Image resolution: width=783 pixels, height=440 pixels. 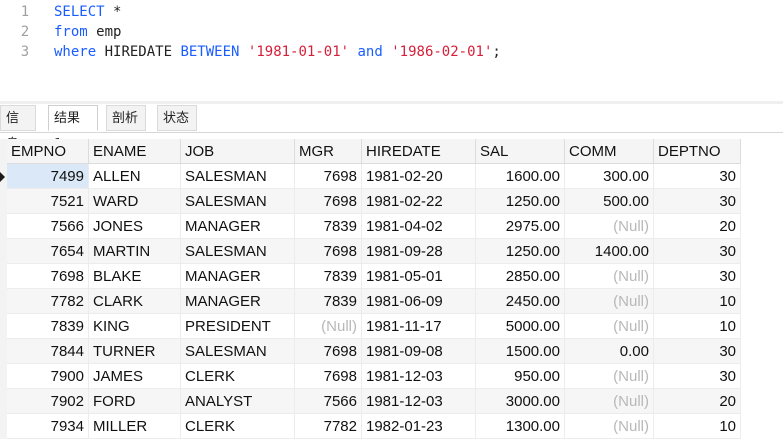 What do you see at coordinates (48, 176) in the screenshot?
I see `cell-empno: 7499` at bounding box center [48, 176].